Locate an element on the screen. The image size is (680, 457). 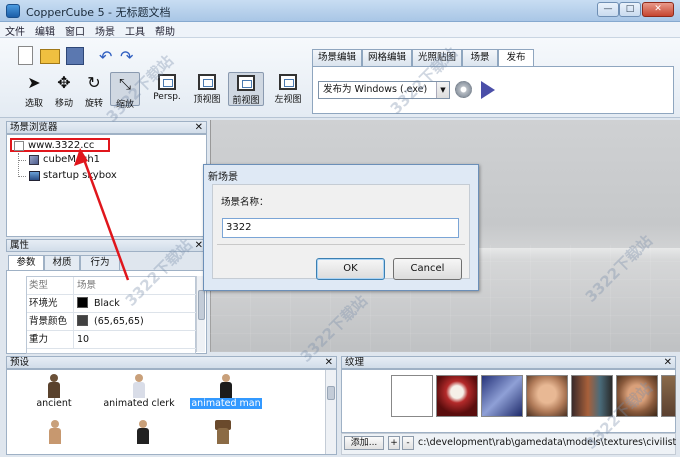
dialog-divider is located at coordinates (341, 244).